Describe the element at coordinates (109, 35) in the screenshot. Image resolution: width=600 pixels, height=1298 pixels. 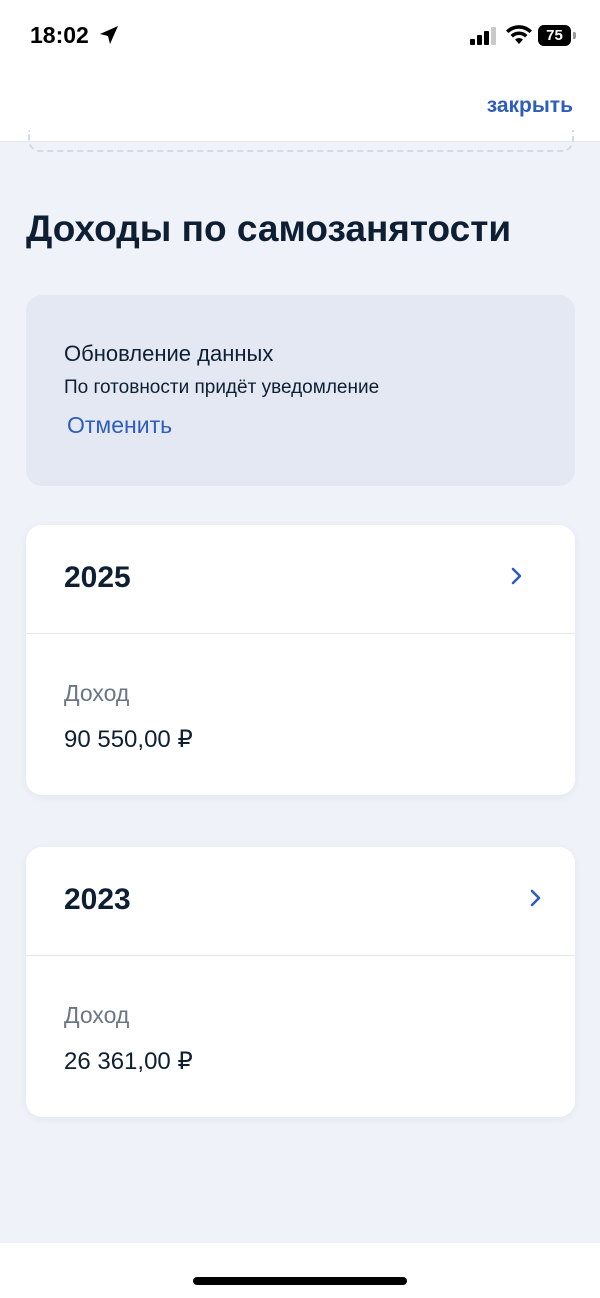
I see `location-arrow-icon` at that location.